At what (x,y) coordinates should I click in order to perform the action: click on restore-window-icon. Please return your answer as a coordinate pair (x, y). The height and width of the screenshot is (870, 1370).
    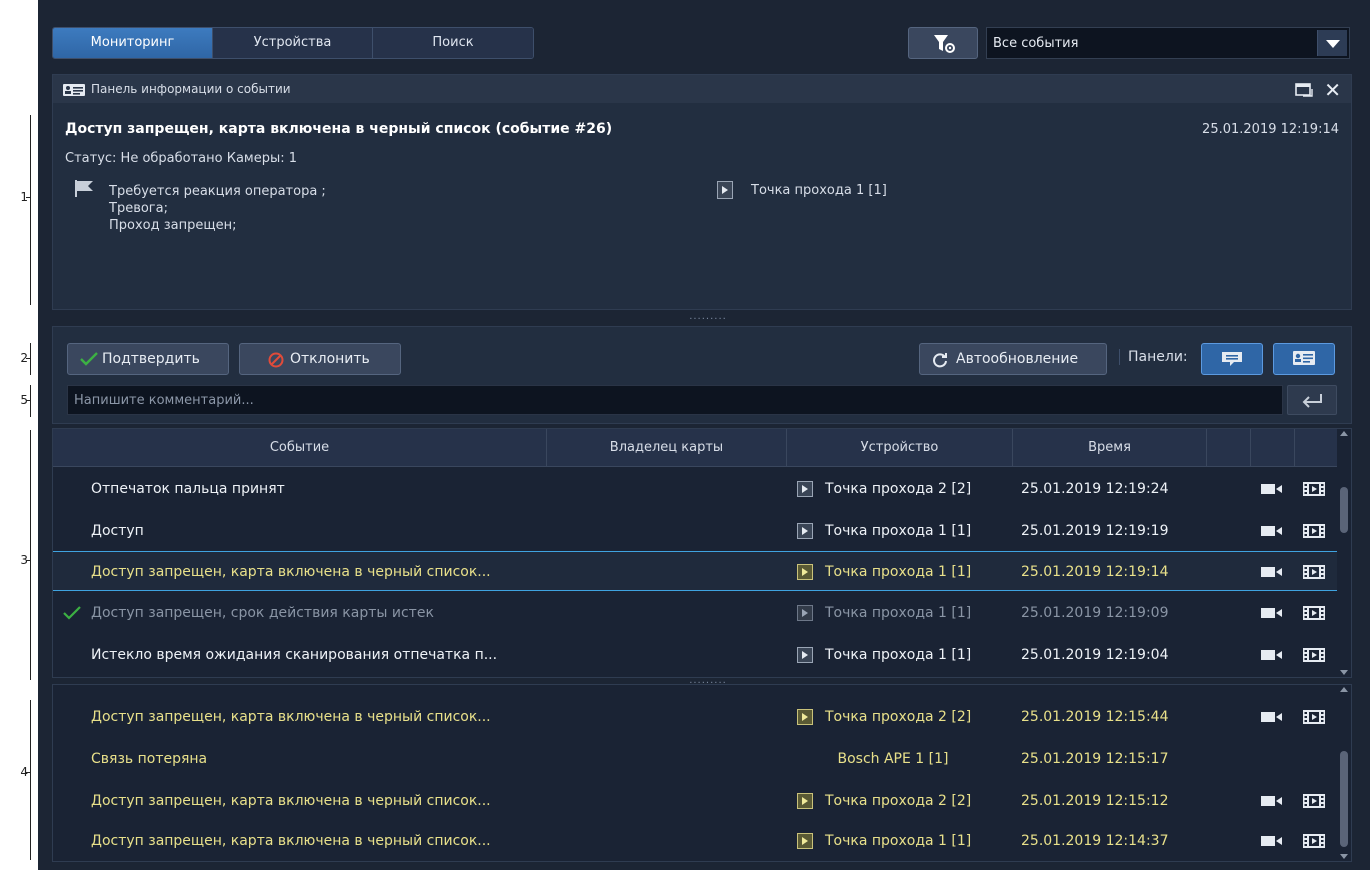
    Looking at the image, I should click on (1305, 90).